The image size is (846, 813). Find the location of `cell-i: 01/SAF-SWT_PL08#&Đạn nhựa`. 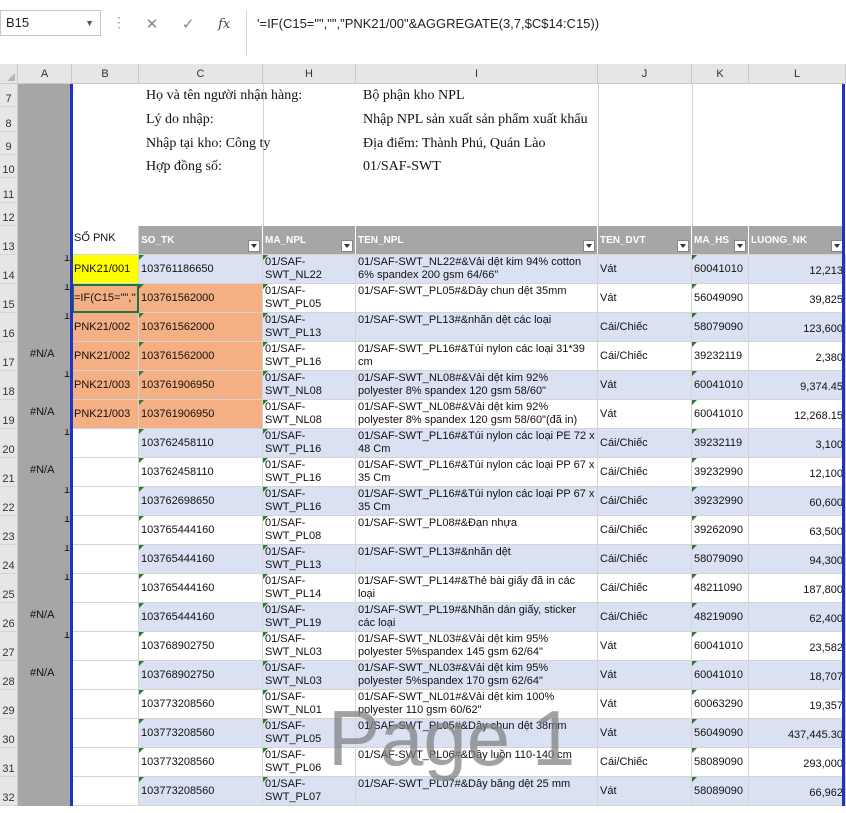

cell-i: 01/SAF-SWT_PL08#&Đạn nhựa is located at coordinates (477, 530).